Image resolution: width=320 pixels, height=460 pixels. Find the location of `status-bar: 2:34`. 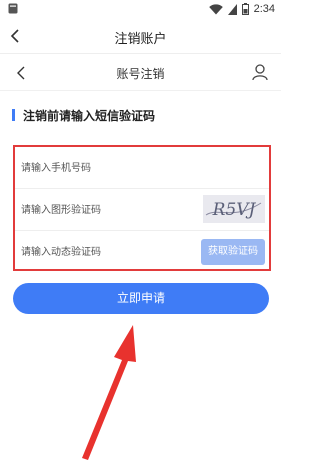

status-bar: 2:34 is located at coordinates (140, 9).